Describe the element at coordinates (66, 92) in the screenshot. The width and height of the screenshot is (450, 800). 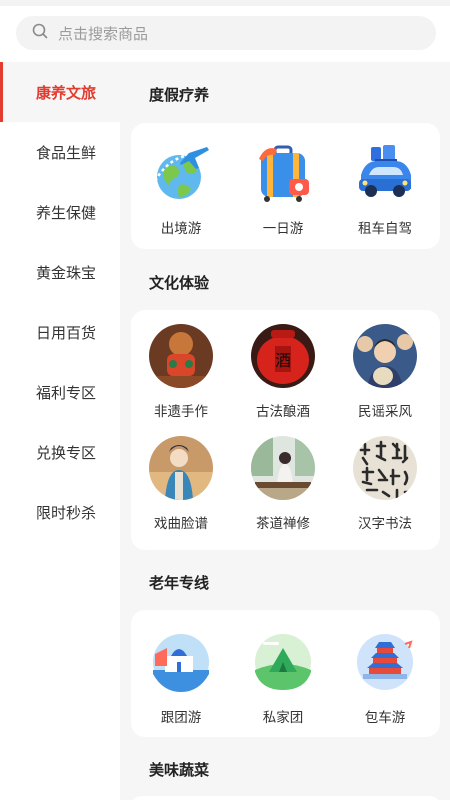
I see `sidebar-item-label: 康养文旅` at that location.